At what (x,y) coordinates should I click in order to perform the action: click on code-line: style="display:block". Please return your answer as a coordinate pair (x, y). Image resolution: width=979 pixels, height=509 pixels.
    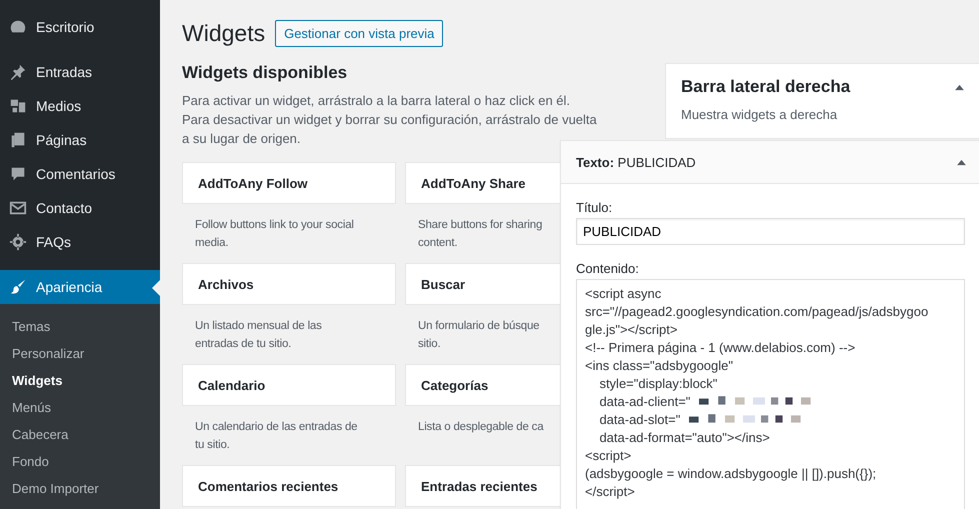
    Looking at the image, I should click on (658, 383).